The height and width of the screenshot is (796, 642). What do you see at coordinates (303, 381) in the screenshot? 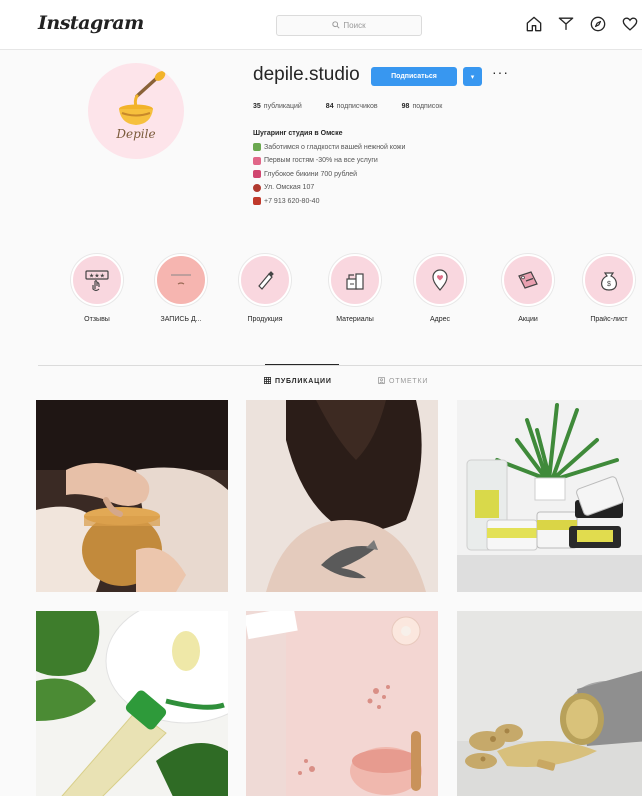
I see `tab-posts-label: ПУБЛИКАЦИИ` at bounding box center [303, 381].